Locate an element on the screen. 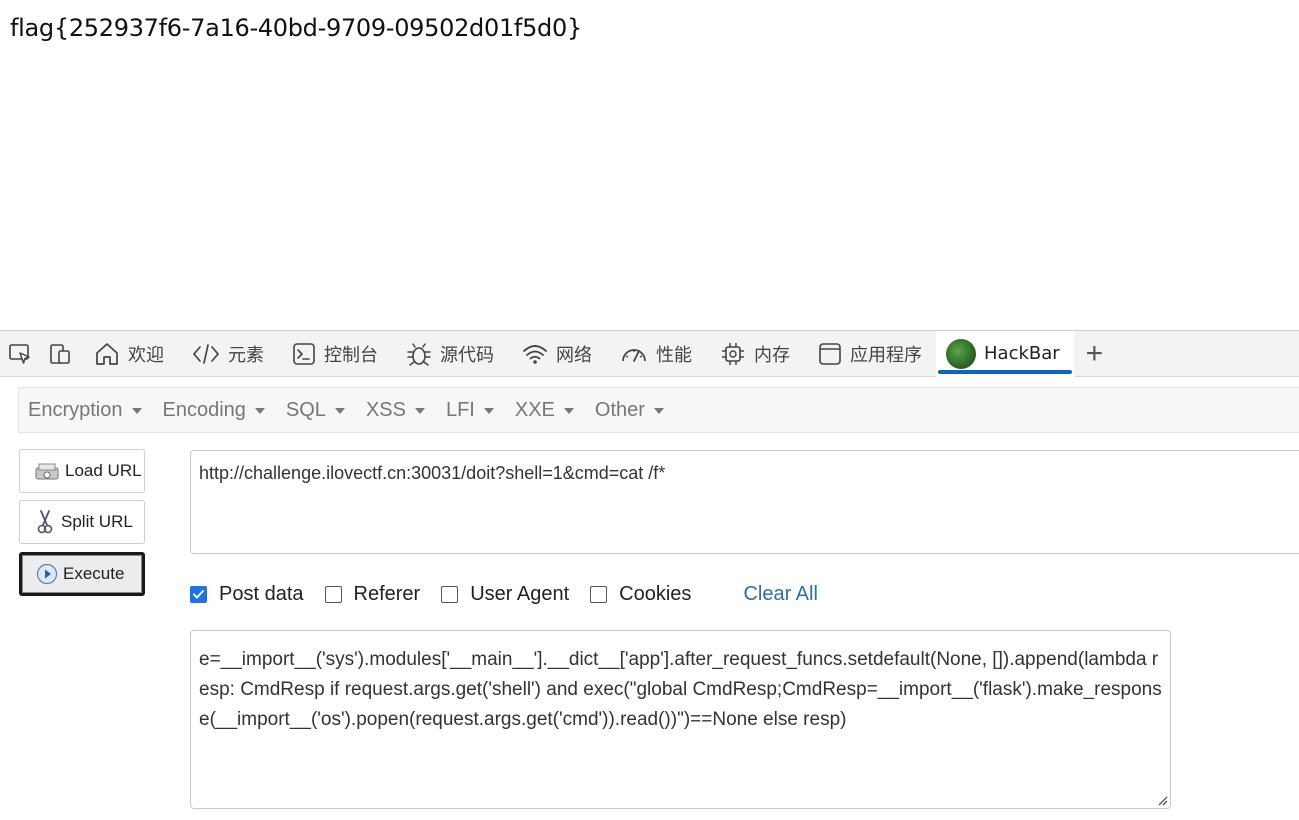 This screenshot has width=1299, height=820. tab-label: 内存 is located at coordinates (772, 355).